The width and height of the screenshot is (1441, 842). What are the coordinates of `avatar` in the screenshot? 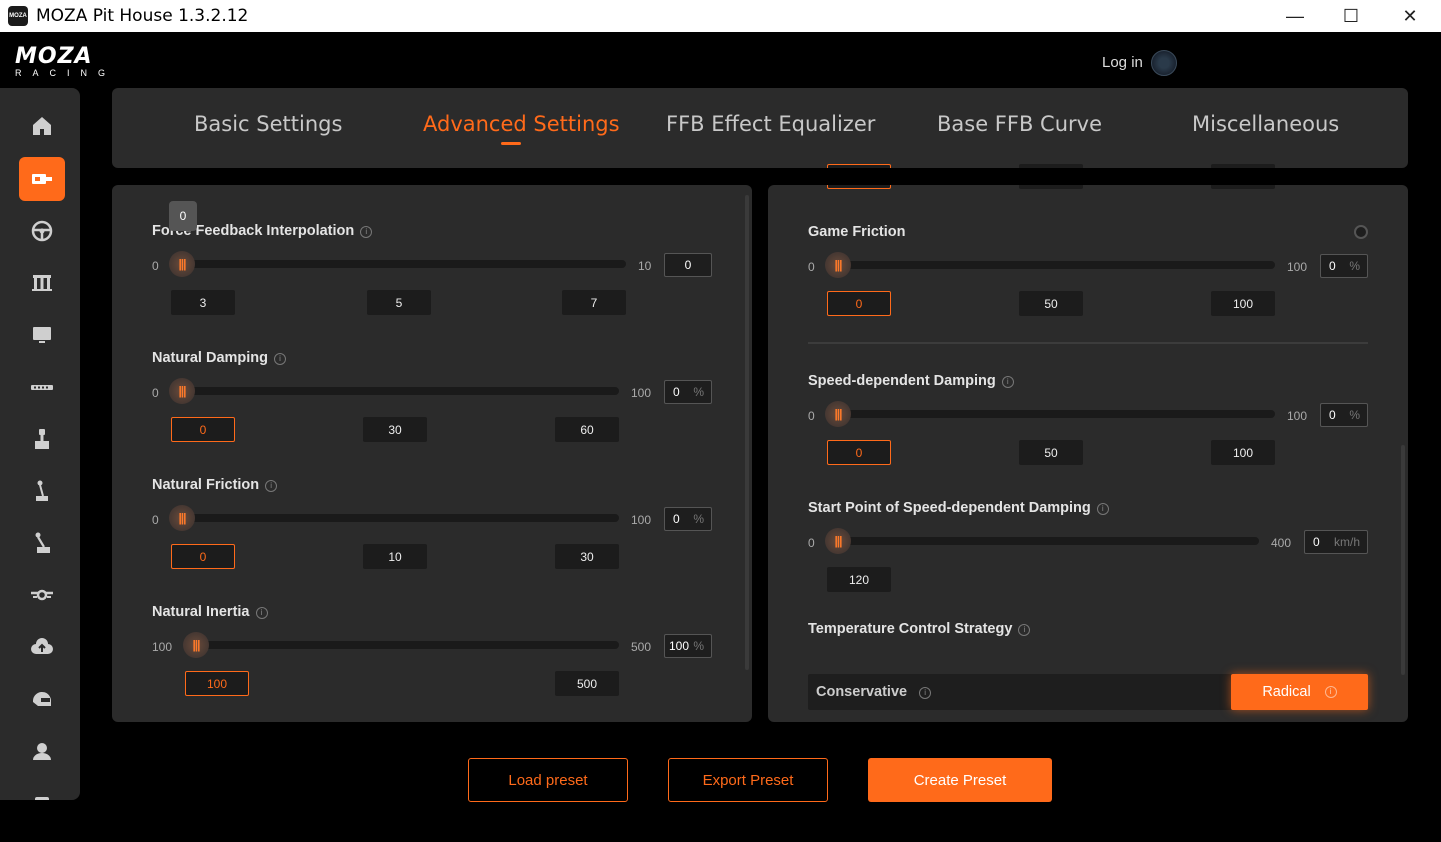 It's located at (1164, 63).